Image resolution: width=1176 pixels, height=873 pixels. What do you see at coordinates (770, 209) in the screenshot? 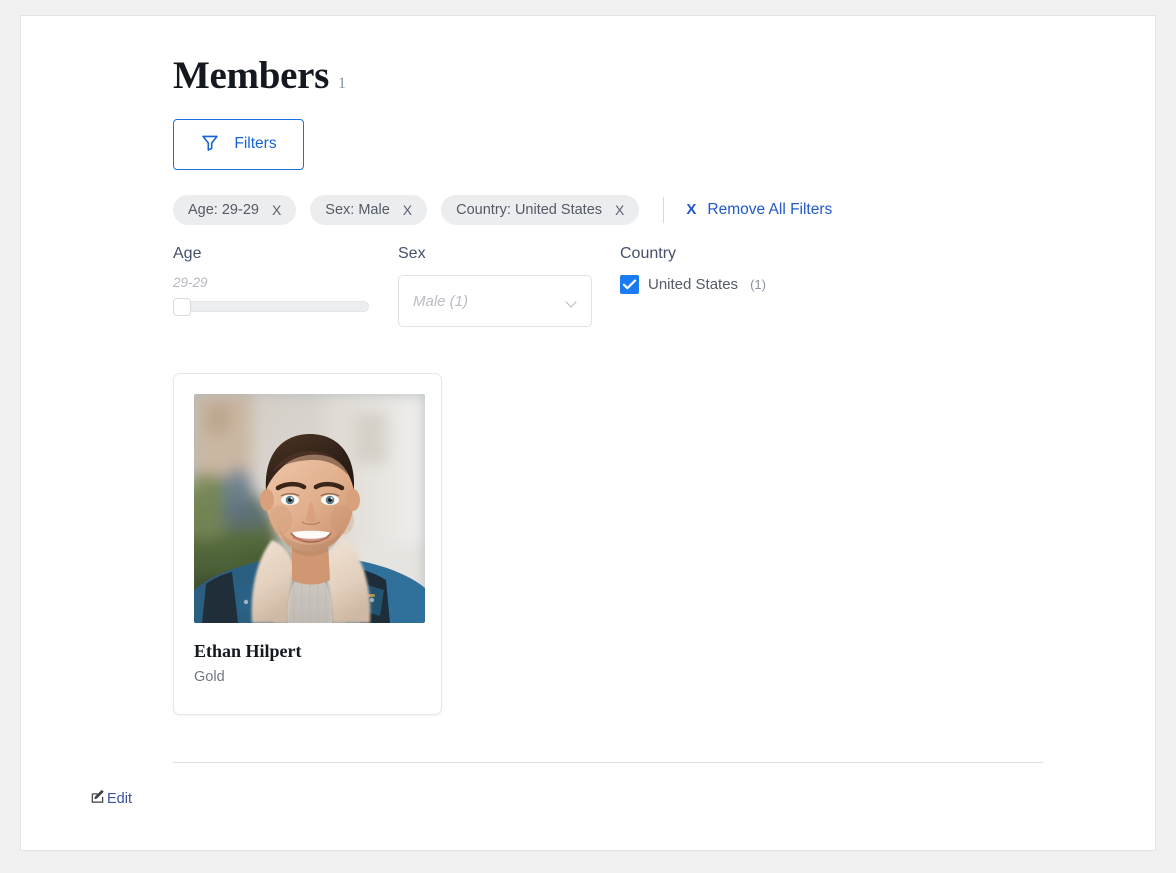
I see `remove-all-filters-label: Remove All Filters` at bounding box center [770, 209].